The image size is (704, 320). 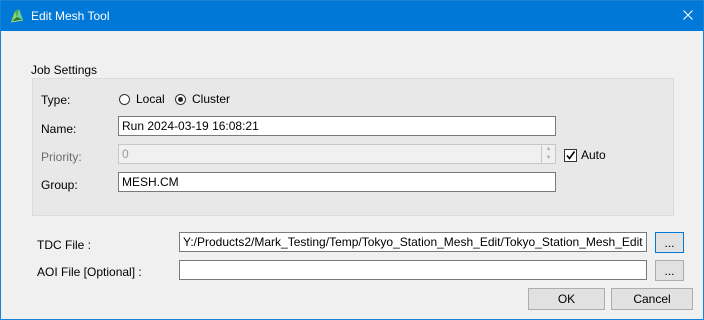 What do you see at coordinates (64, 70) in the screenshot?
I see `job-settings-label: Job Settings` at bounding box center [64, 70].